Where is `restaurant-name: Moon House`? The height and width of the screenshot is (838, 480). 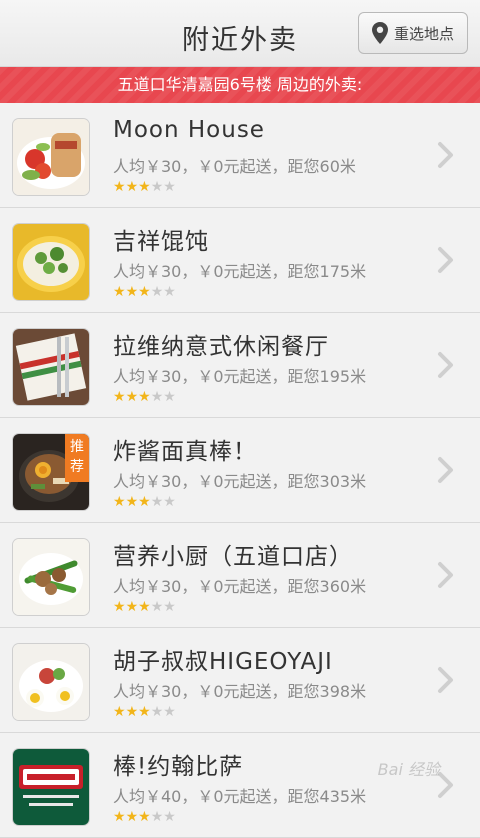
restaurant-name: Moon House is located at coordinates (189, 130).